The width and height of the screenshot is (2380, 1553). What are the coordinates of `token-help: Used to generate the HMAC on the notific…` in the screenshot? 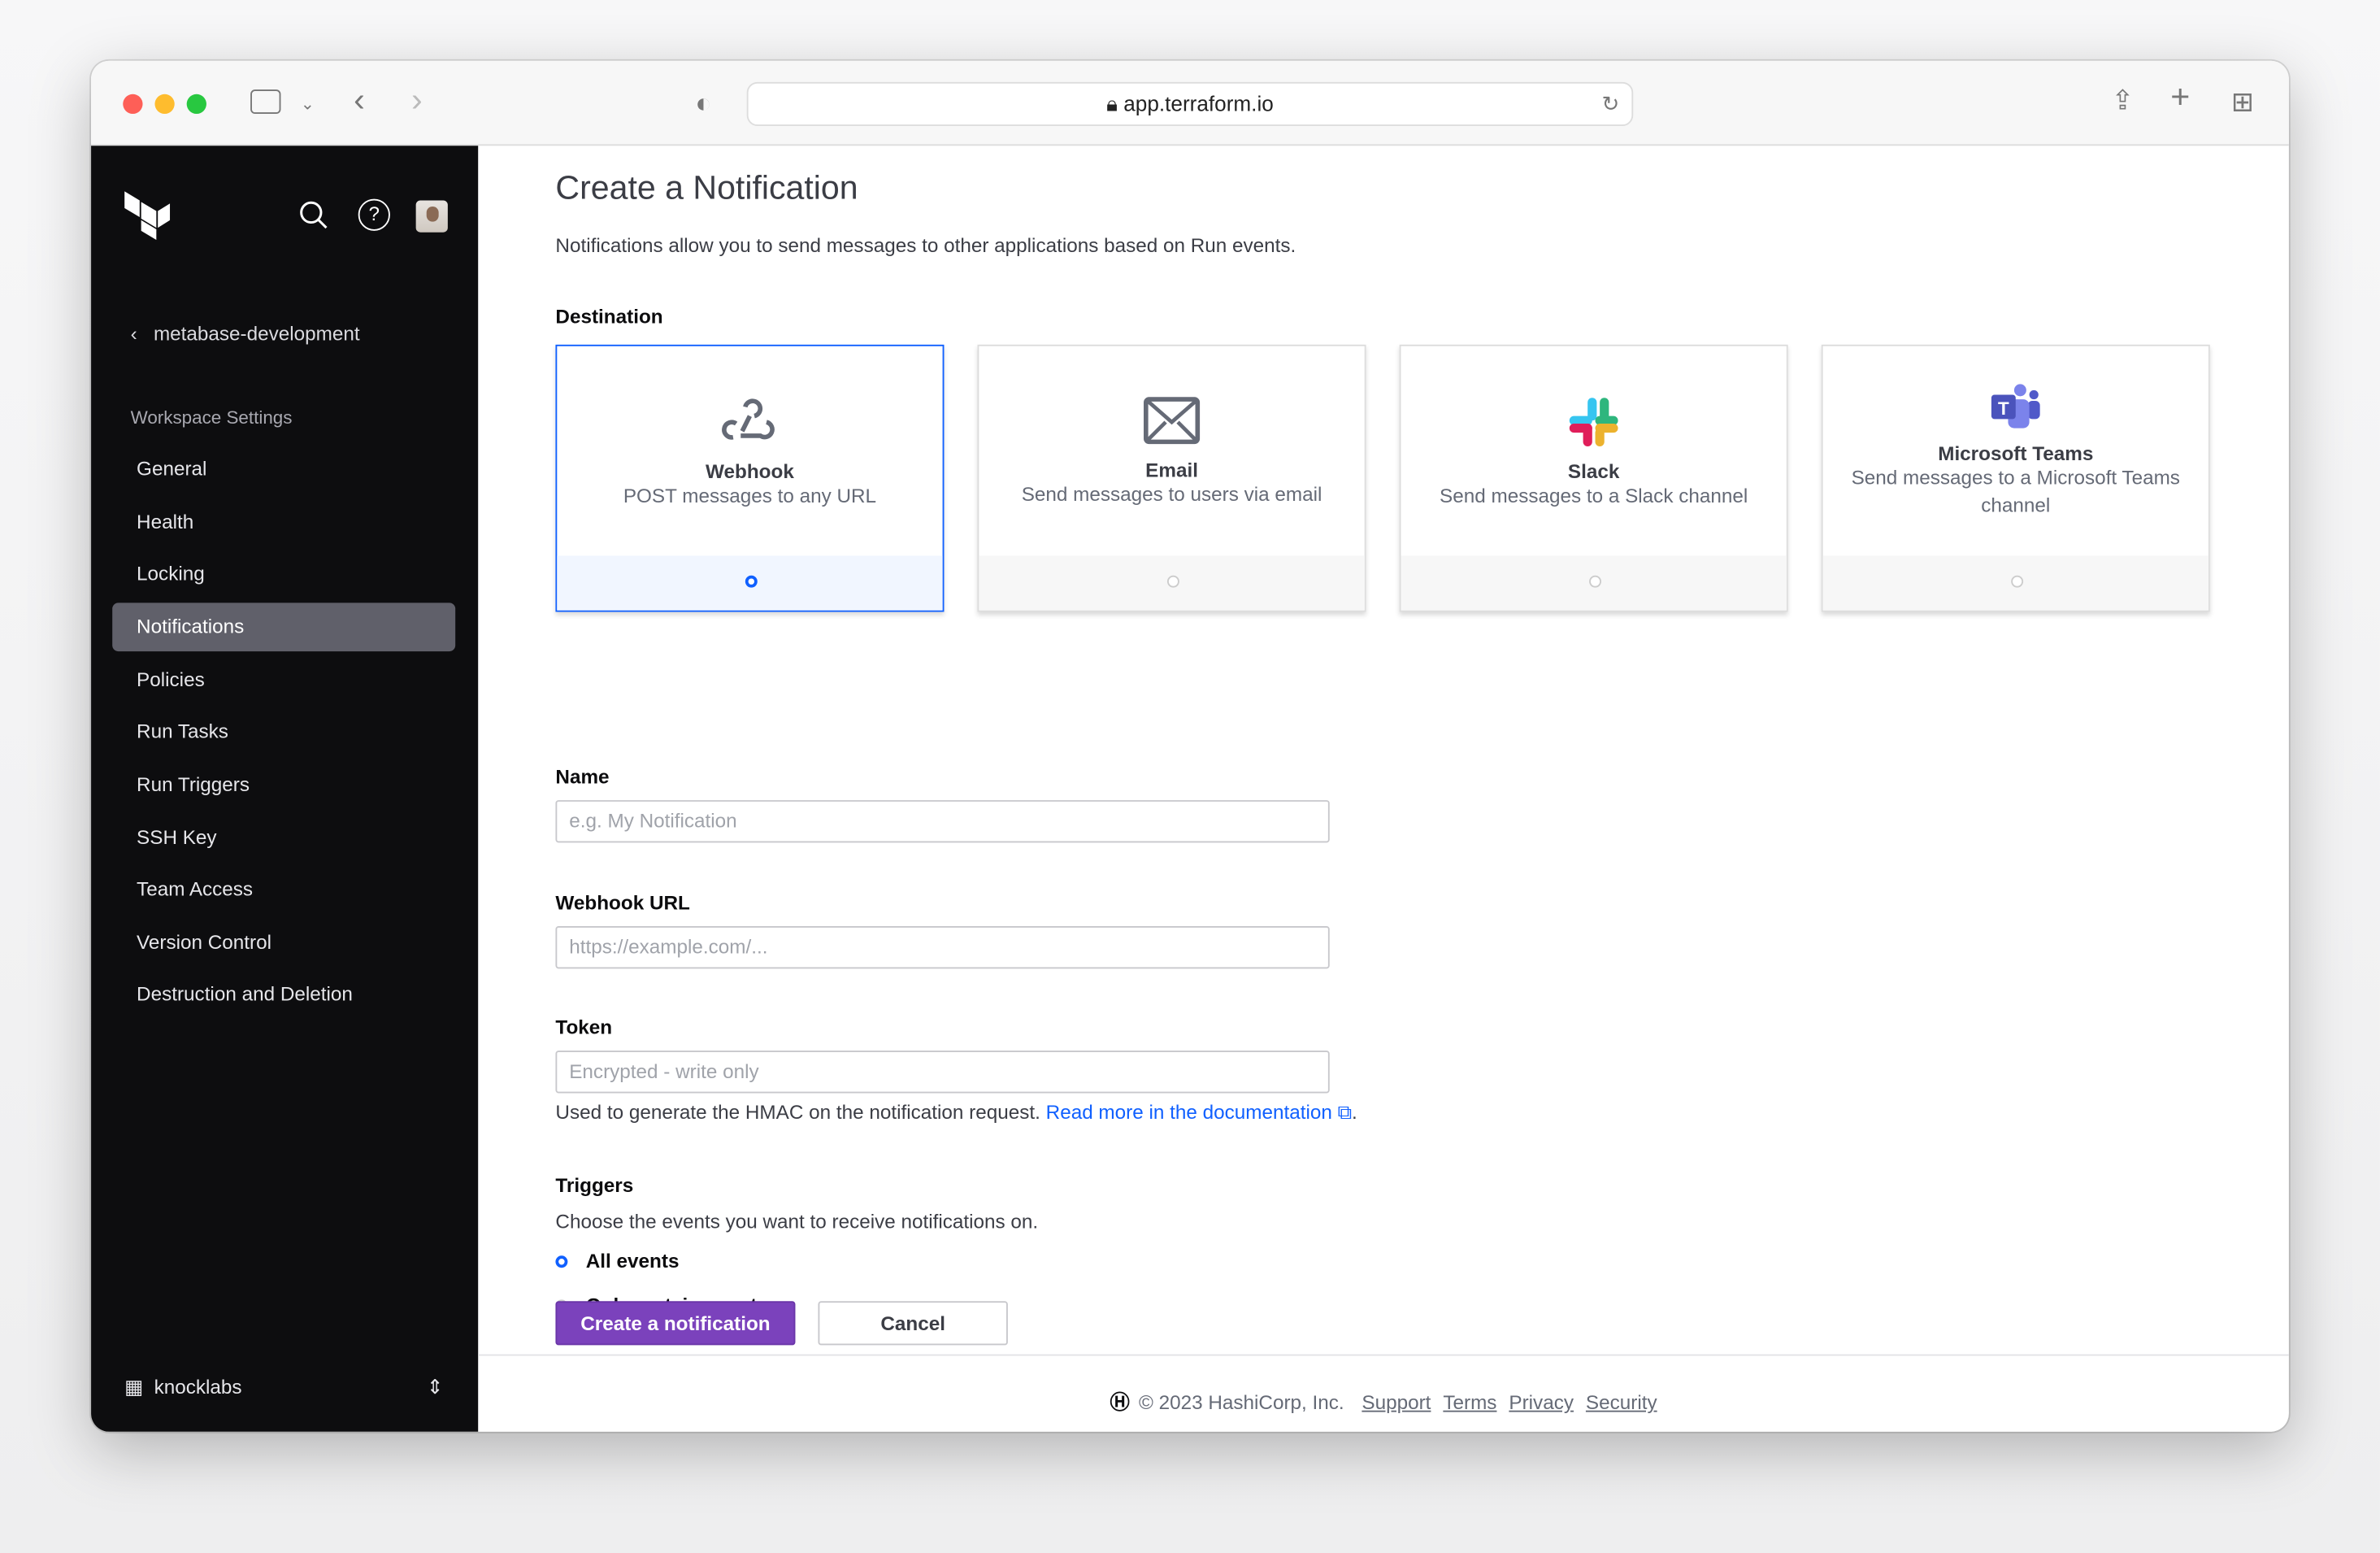 It's located at (956, 1112).